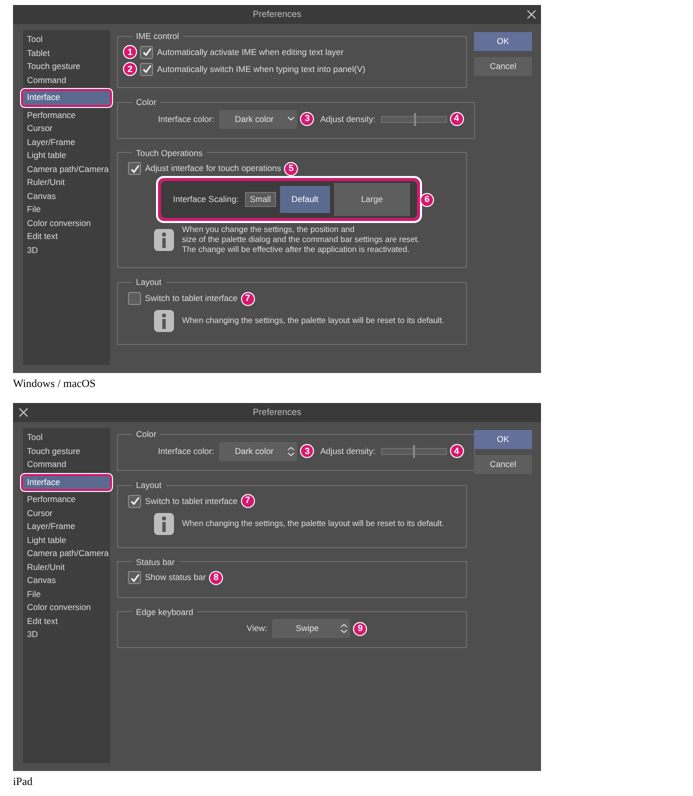 This screenshot has height=796, width=693. What do you see at coordinates (213, 169) in the screenshot?
I see `checkbox-label: Adjust interface for touch operations` at bounding box center [213, 169].